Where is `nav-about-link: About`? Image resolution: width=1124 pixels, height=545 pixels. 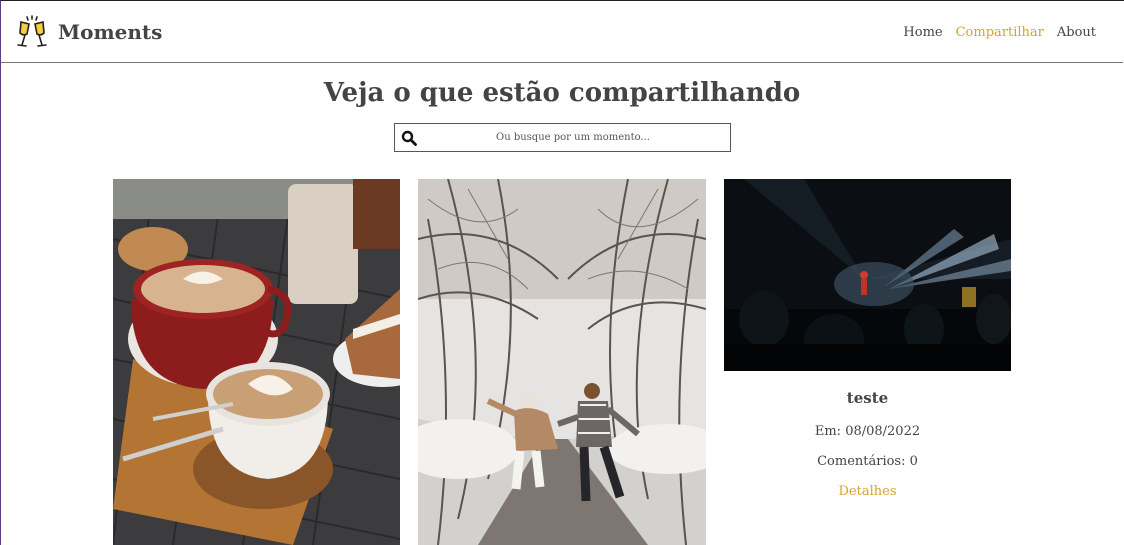
nav-about-link: About is located at coordinates (1076, 32).